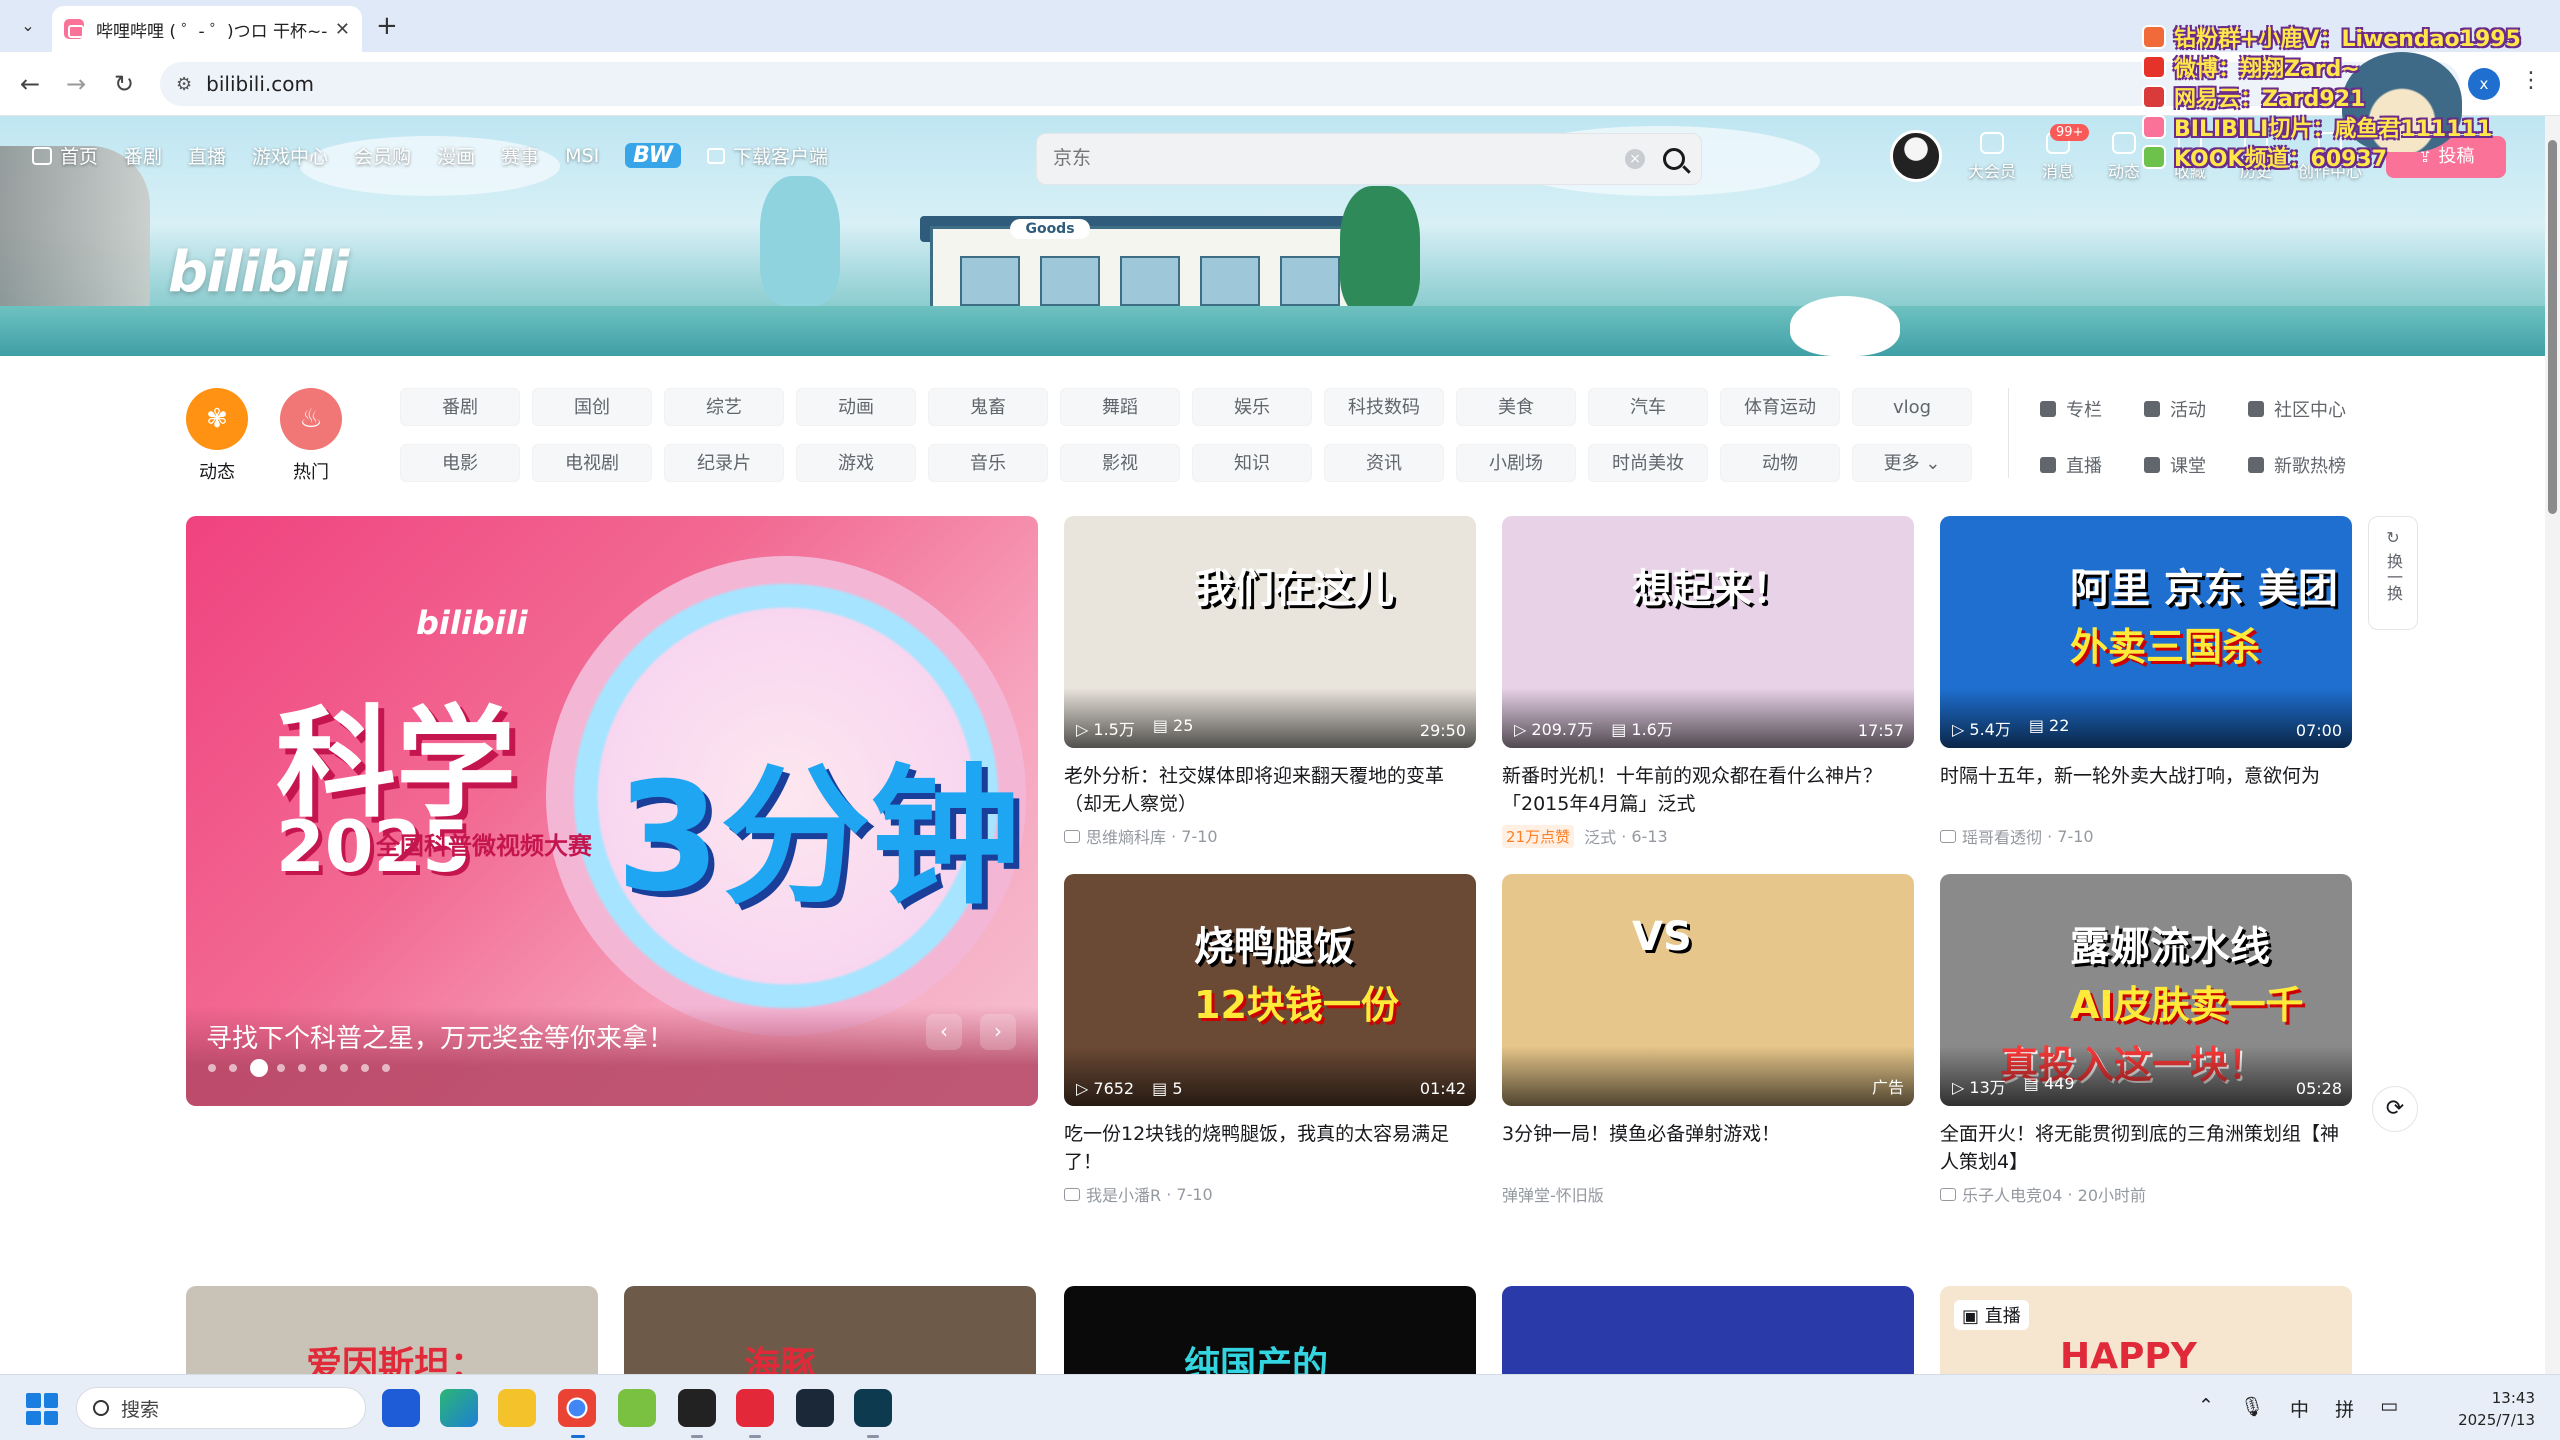  Describe the element at coordinates (830, 1331) in the screenshot. I see `video-card-partial: 海豚` at that location.